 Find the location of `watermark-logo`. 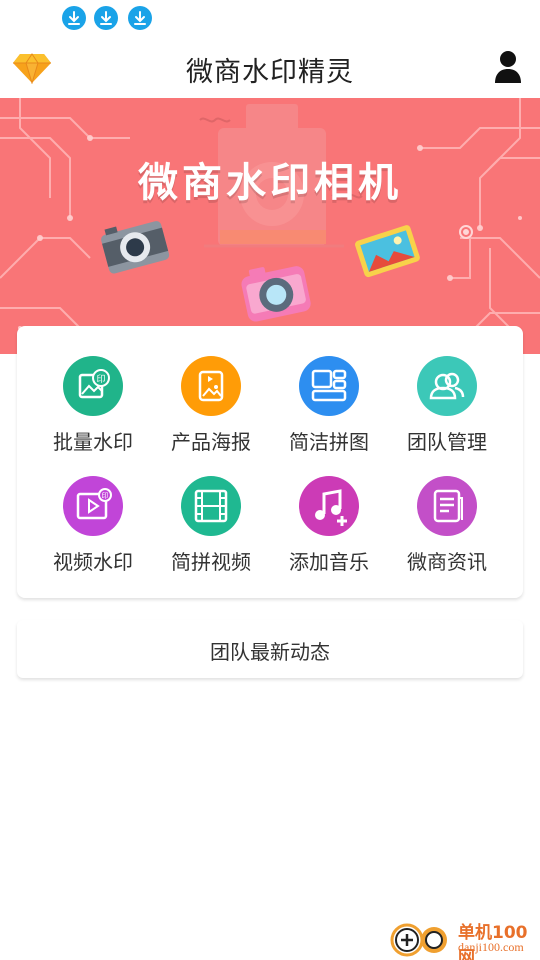

watermark-logo is located at coordinates (418, 940).